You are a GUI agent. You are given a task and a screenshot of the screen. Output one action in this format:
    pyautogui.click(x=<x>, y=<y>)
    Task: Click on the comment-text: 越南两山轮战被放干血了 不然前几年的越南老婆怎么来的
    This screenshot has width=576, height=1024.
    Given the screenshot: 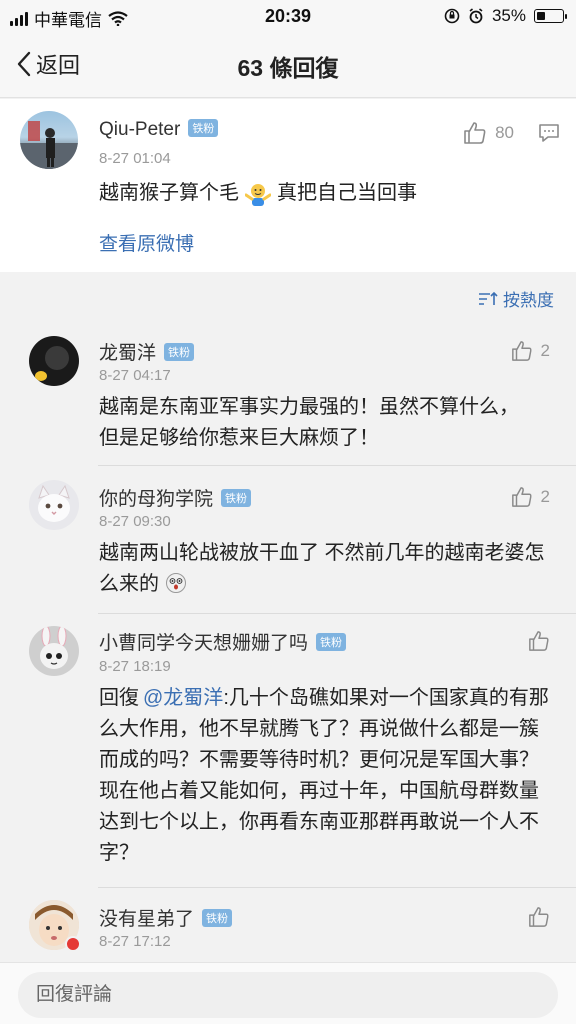 What is the action you would take?
    pyautogui.click(x=324, y=569)
    